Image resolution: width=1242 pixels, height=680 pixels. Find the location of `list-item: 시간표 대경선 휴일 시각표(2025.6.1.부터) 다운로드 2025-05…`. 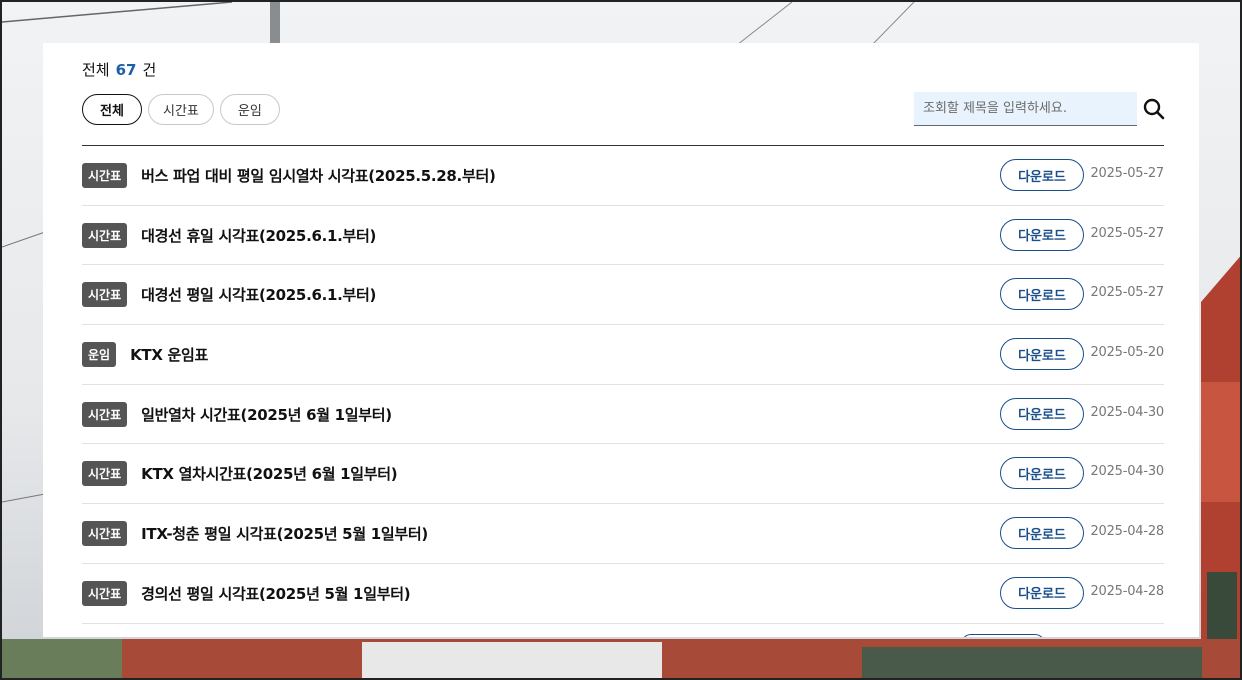

list-item: 시간표 대경선 휴일 시각표(2025.6.1.부터) 다운로드 2025-05… is located at coordinates (623, 236).